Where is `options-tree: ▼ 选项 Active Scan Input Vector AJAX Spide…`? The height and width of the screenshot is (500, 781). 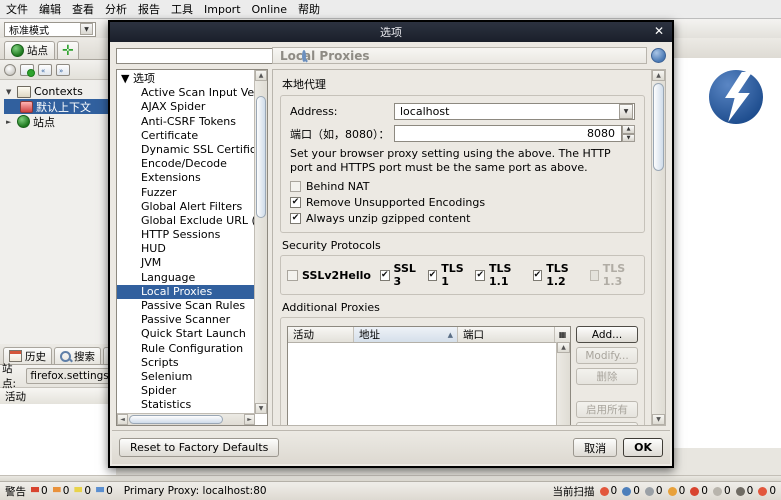 options-tree: ▼ 选项 Active Scan Input Vector AJAX Spide… is located at coordinates (192, 247).